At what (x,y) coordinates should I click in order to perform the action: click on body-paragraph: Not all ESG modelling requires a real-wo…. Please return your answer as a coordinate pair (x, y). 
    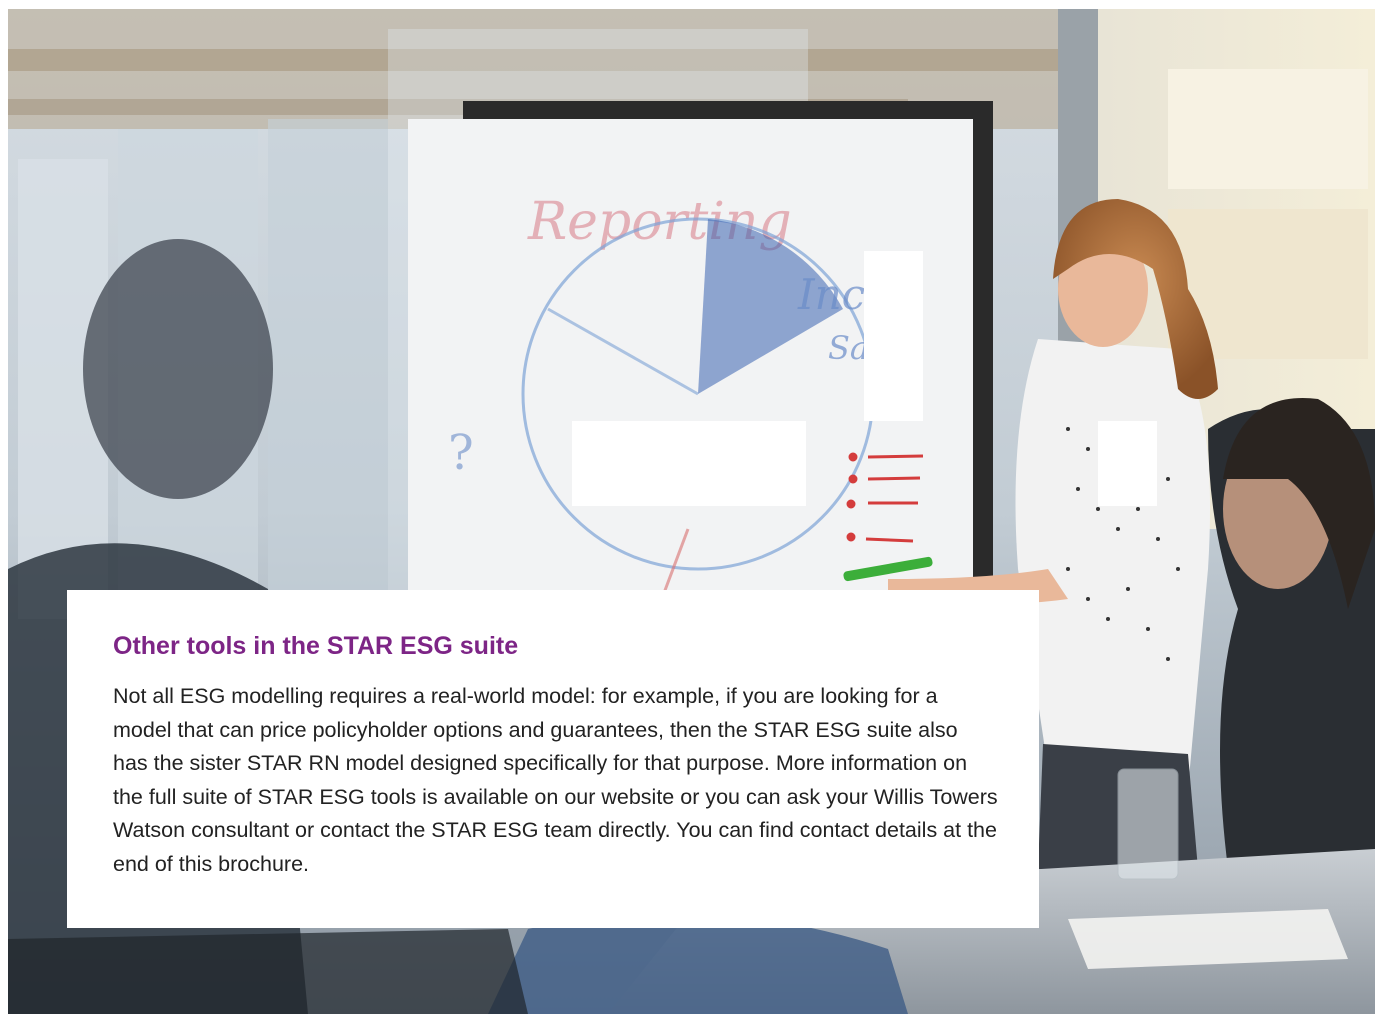
    Looking at the image, I should click on (555, 780).